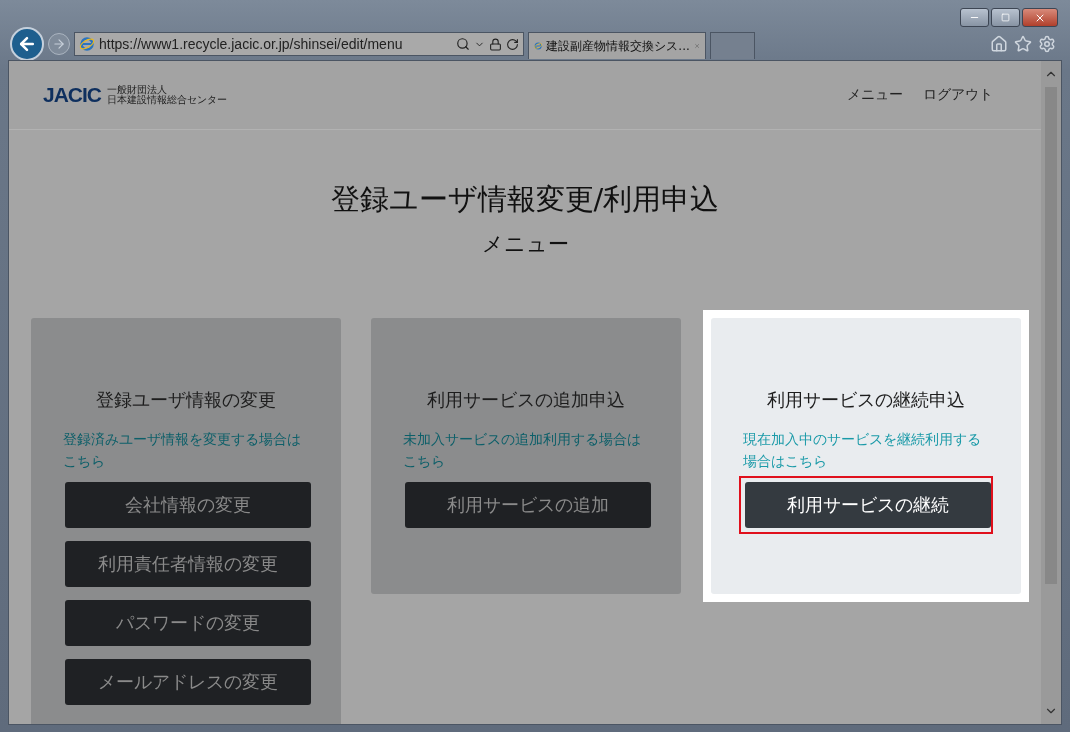 This screenshot has width=1070, height=732. I want to click on nav-link: メニュー, so click(875, 95).